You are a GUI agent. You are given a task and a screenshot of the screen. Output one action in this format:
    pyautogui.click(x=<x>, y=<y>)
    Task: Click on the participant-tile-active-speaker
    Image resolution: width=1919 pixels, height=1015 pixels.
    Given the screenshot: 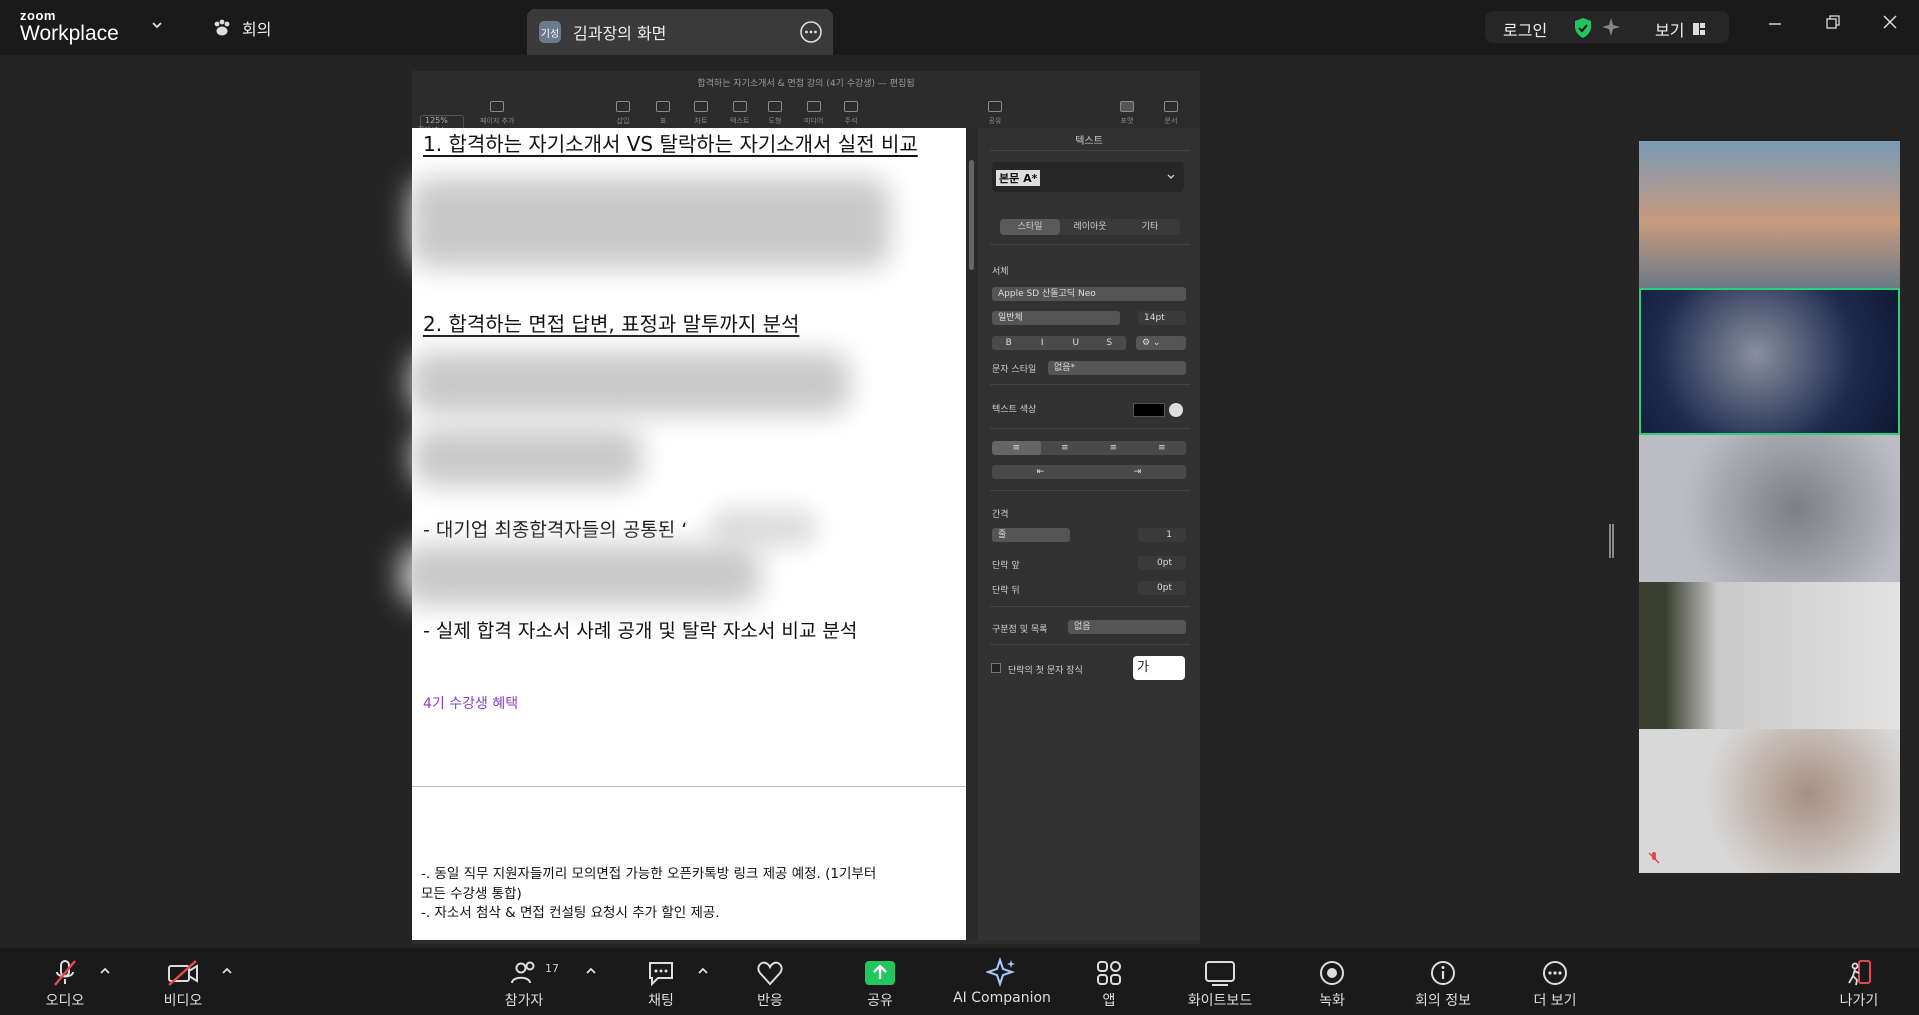 What is the action you would take?
    pyautogui.click(x=1769, y=361)
    